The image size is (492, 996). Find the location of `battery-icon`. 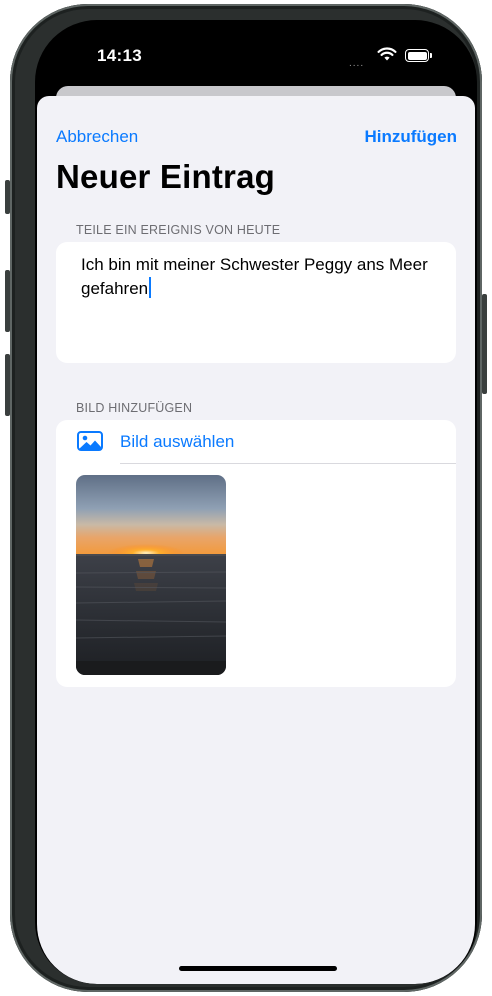

battery-icon is located at coordinates (418, 55).